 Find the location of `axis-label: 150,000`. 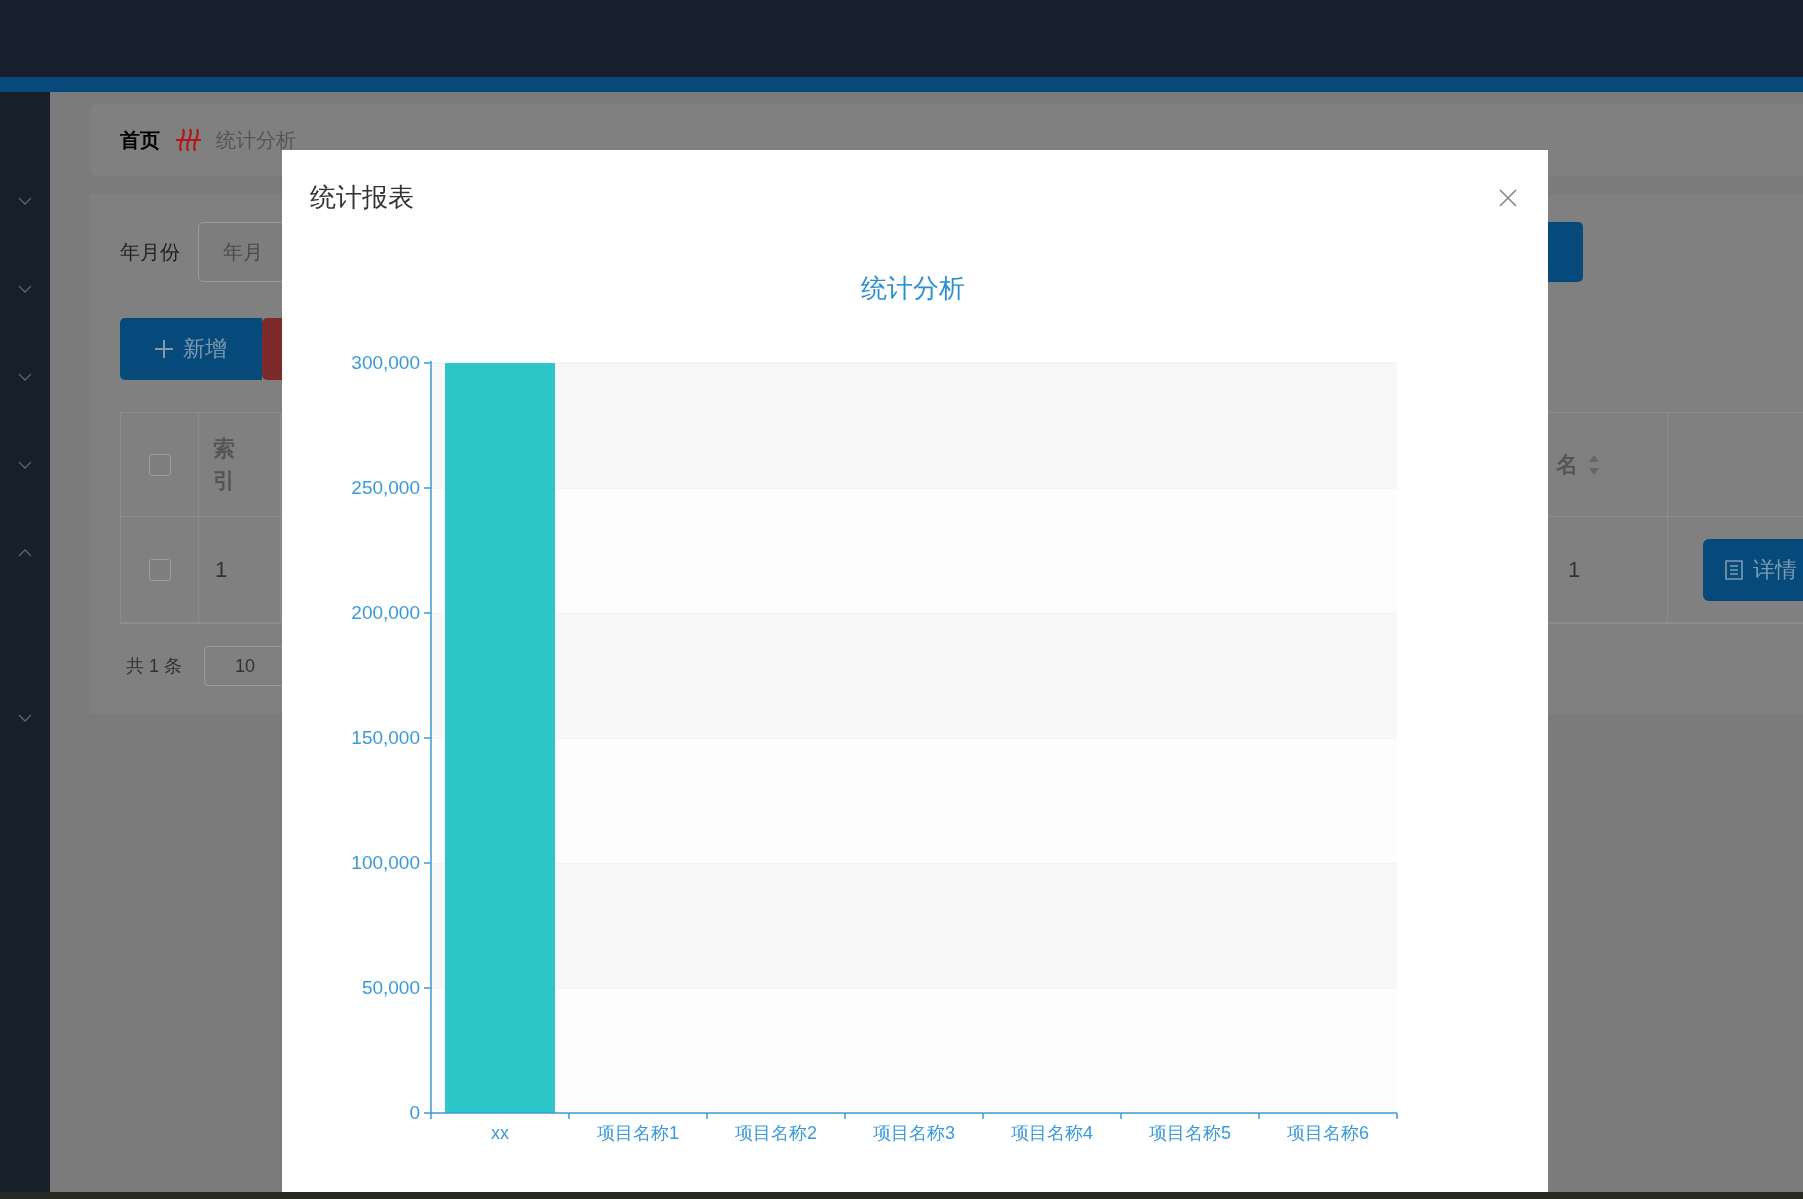

axis-label: 150,000 is located at coordinates (385, 737).